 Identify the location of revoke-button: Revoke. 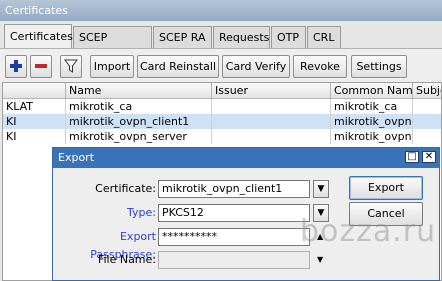
(320, 66).